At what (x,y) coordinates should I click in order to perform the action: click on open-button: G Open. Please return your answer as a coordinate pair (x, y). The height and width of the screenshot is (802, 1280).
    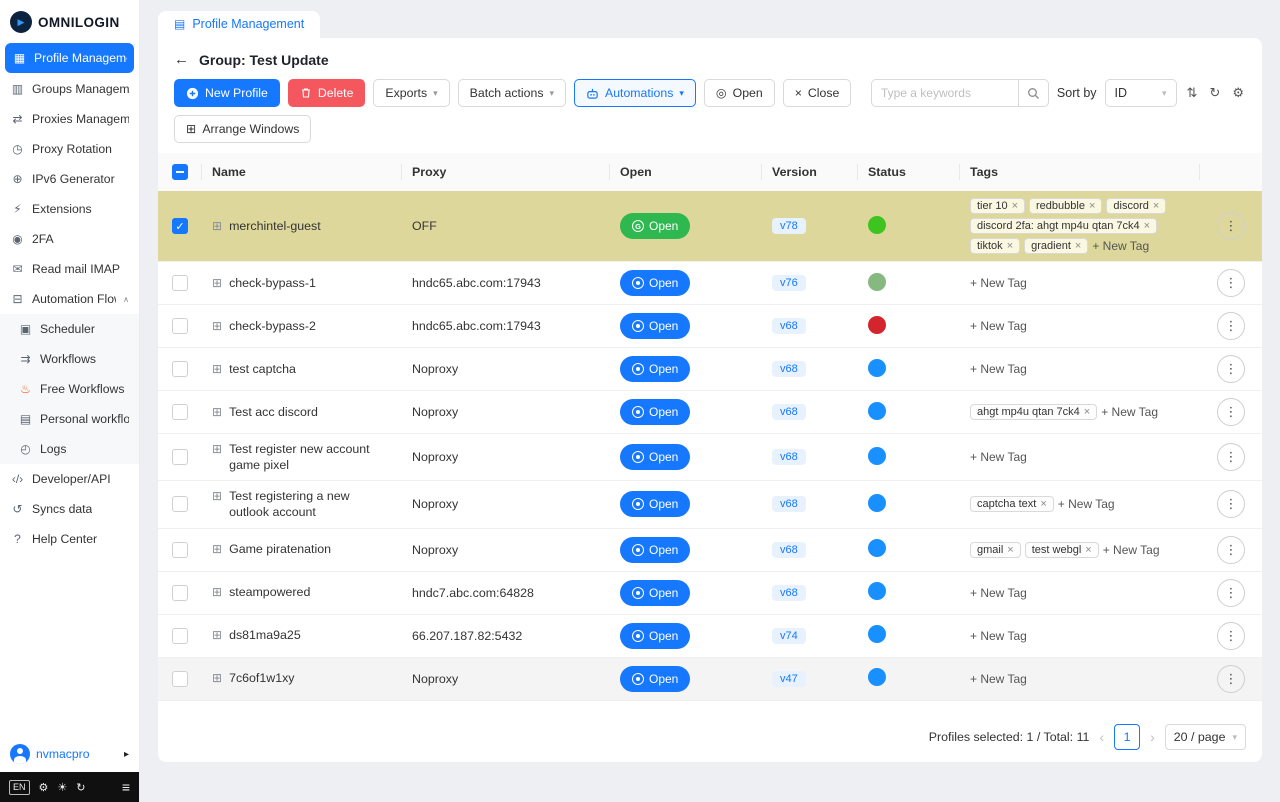
    Looking at the image, I should click on (655, 226).